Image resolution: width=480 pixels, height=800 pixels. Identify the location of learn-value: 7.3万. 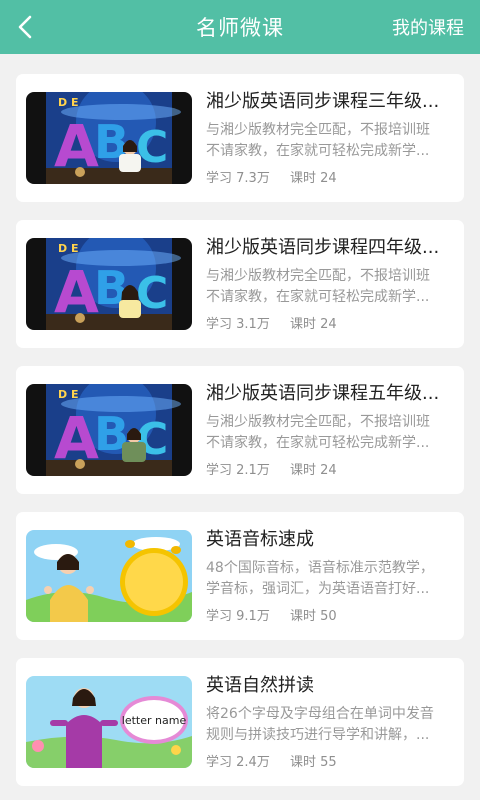
(253, 178).